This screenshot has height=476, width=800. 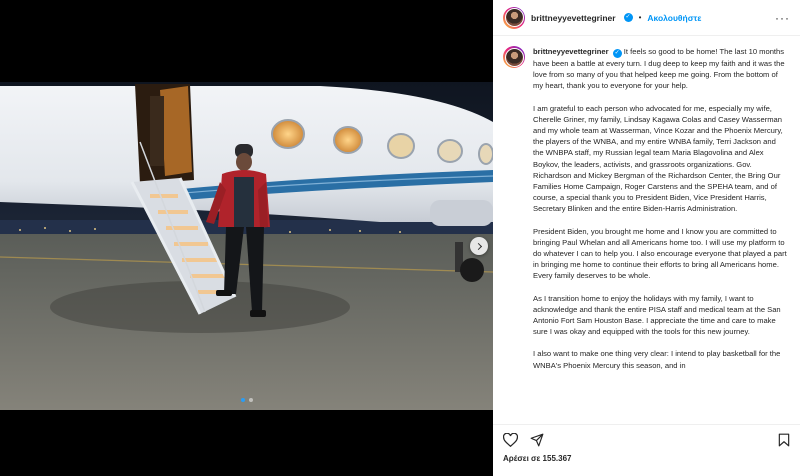 What do you see at coordinates (250, 400) in the screenshot?
I see `carousel-dot` at bounding box center [250, 400].